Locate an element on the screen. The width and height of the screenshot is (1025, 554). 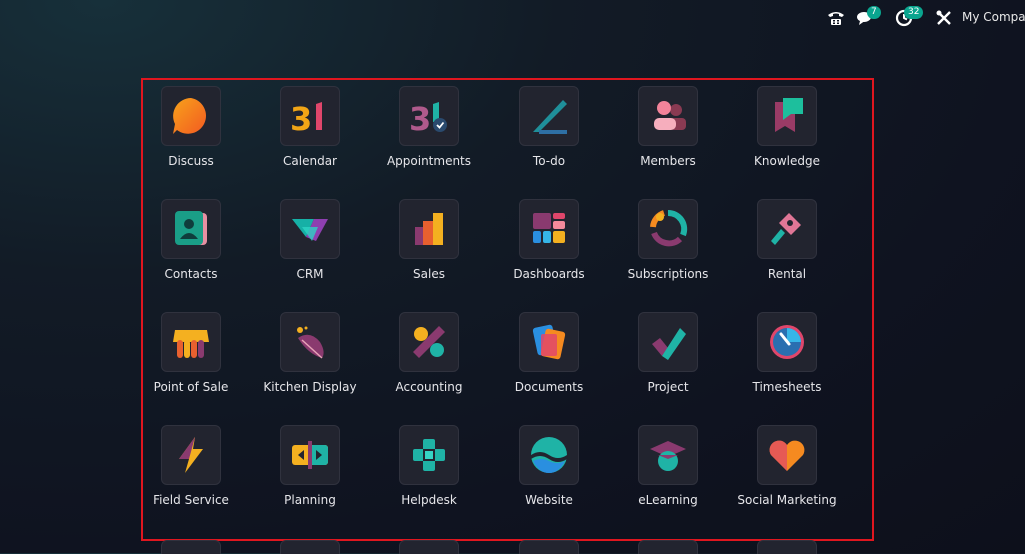
app-label: To-do is located at coordinates (549, 161).